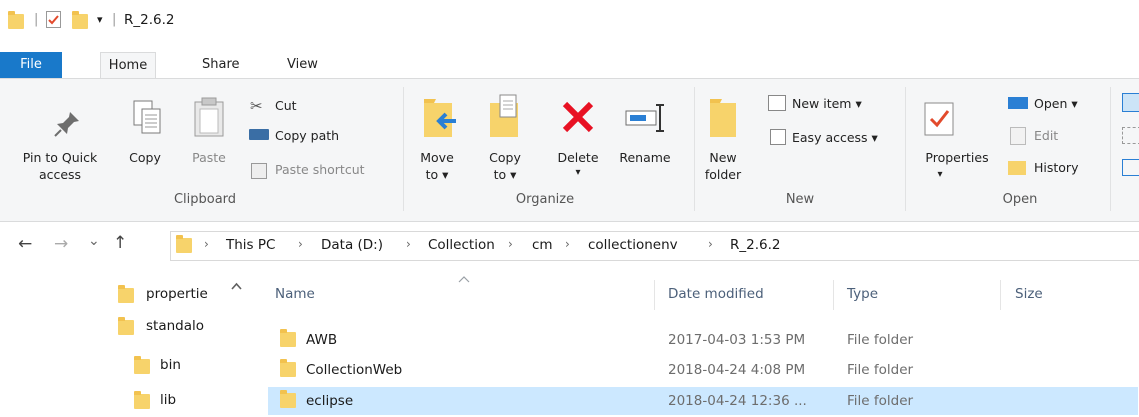 The height and width of the screenshot is (417, 1139). What do you see at coordinates (1046, 135) in the screenshot?
I see `edit-button: Edit` at bounding box center [1046, 135].